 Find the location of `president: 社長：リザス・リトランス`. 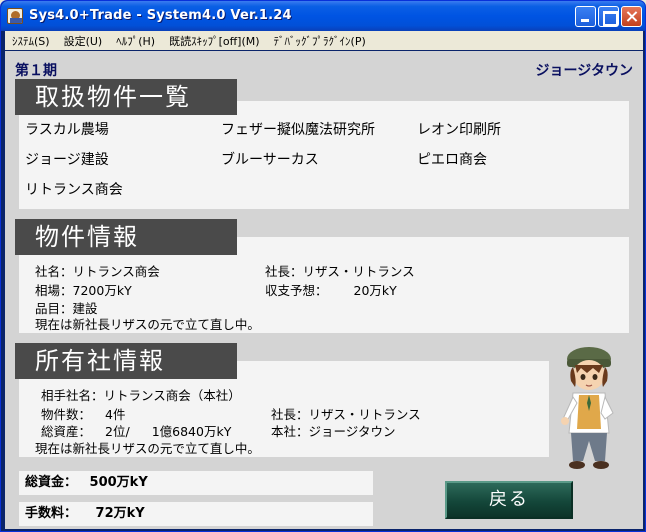

president: 社長：リザス・リトランス is located at coordinates (340, 270).